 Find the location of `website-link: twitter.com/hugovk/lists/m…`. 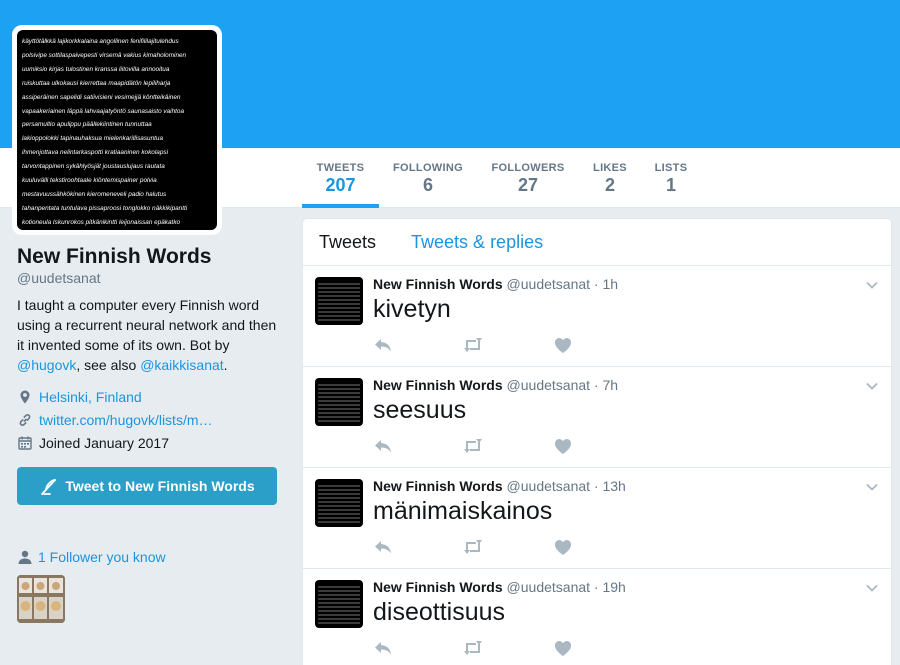

website-link: twitter.com/hugovk/lists/m… is located at coordinates (126, 420).